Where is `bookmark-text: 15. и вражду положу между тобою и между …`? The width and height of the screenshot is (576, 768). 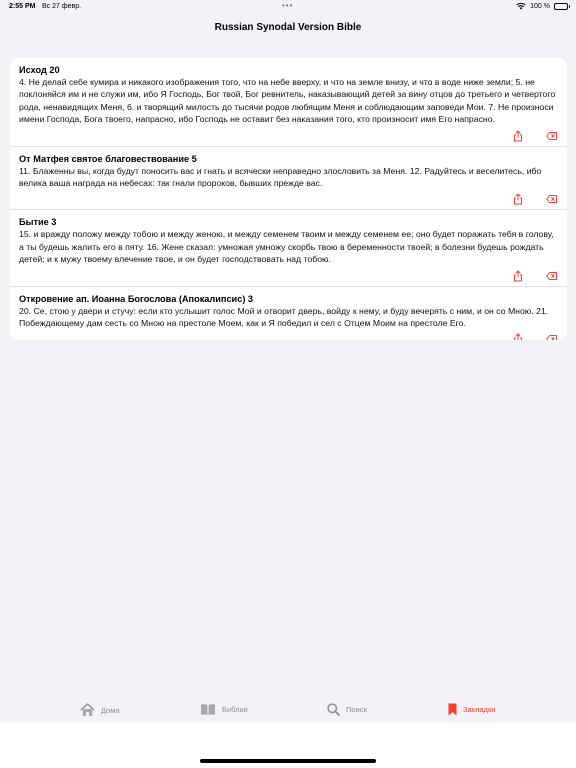 bookmark-text: 15. и вражду положу между тобою и между … is located at coordinates (286, 247).